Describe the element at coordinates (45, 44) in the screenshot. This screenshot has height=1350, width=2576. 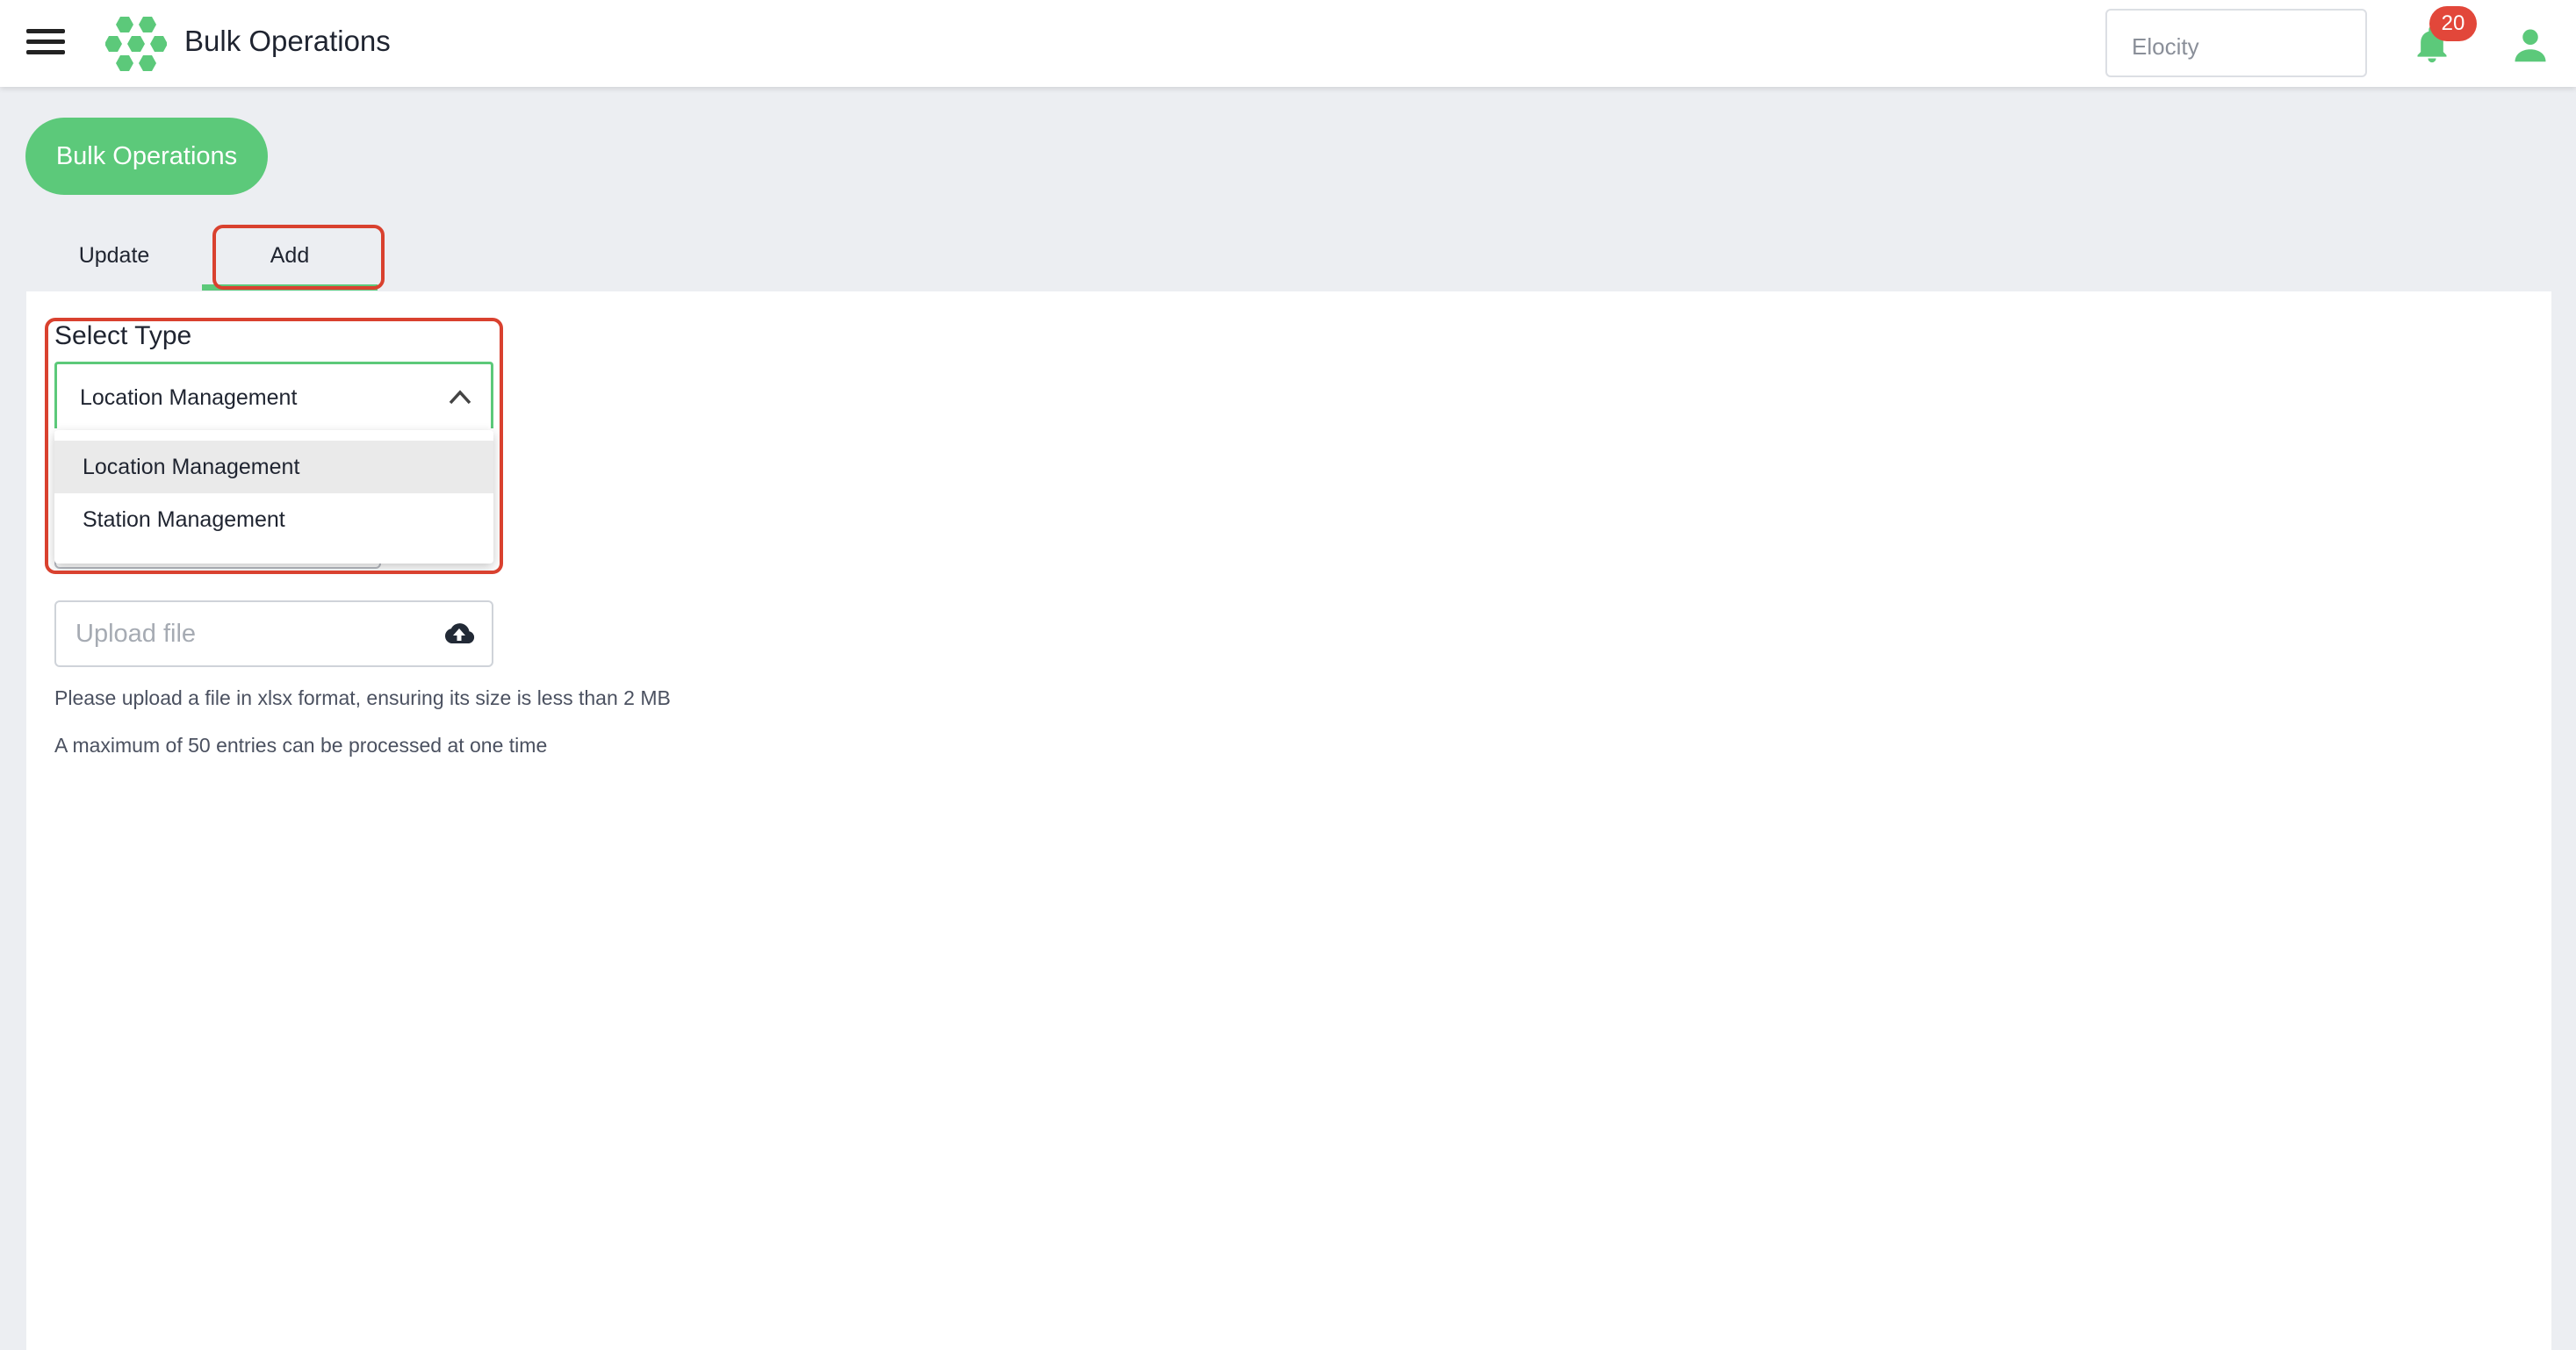
I see `menu-icon` at that location.